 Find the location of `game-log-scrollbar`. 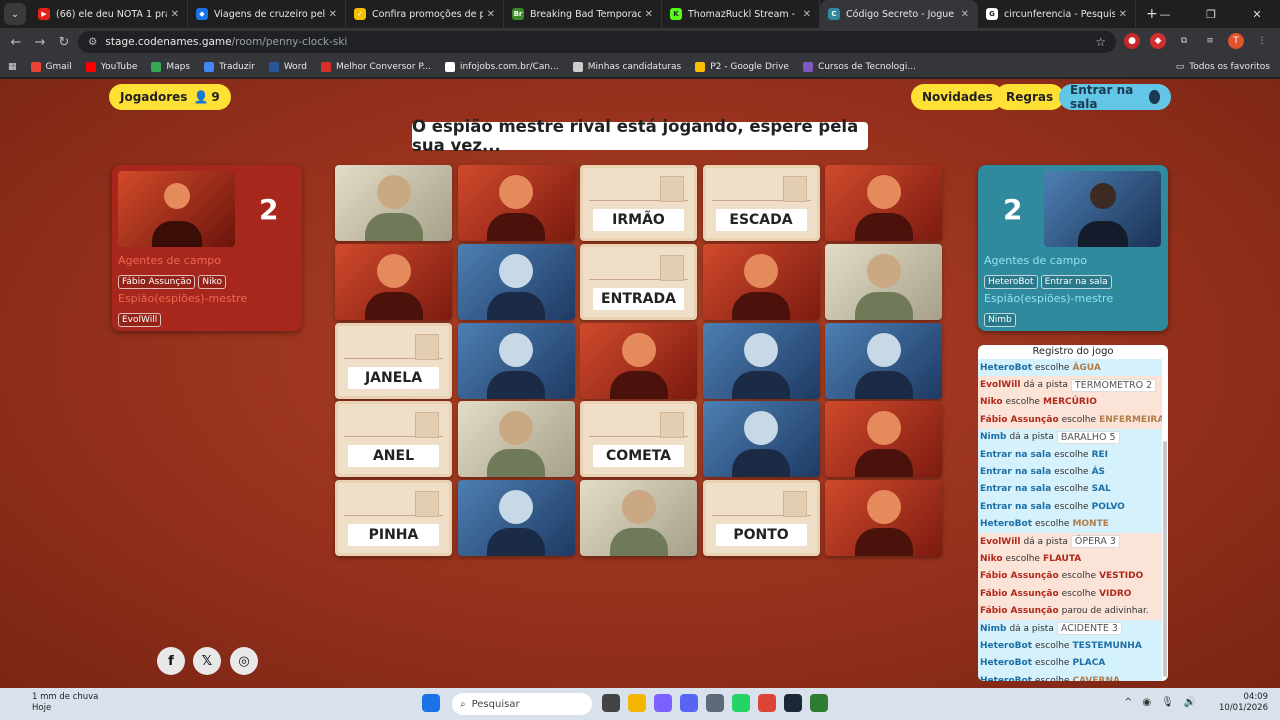

game-log-scrollbar is located at coordinates (1165, 559).